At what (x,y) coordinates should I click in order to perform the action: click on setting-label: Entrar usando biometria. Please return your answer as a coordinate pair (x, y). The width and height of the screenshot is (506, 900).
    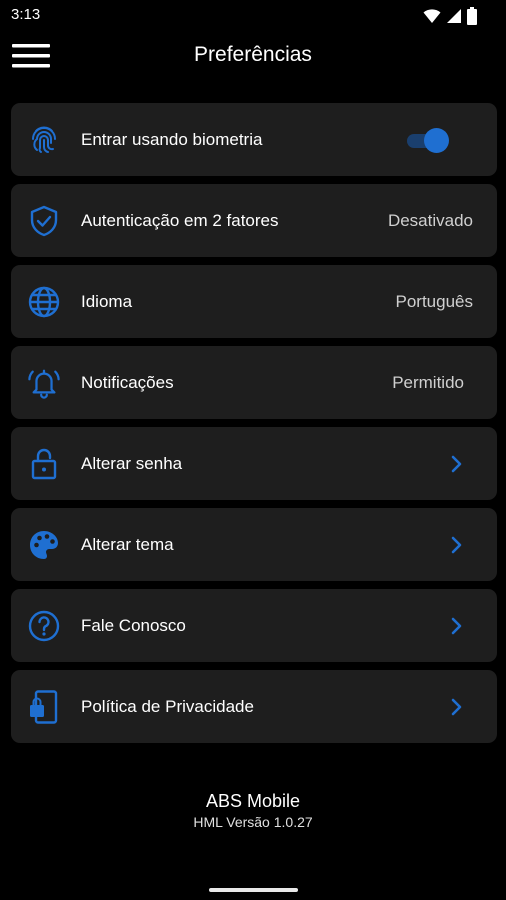
    Looking at the image, I should click on (172, 139).